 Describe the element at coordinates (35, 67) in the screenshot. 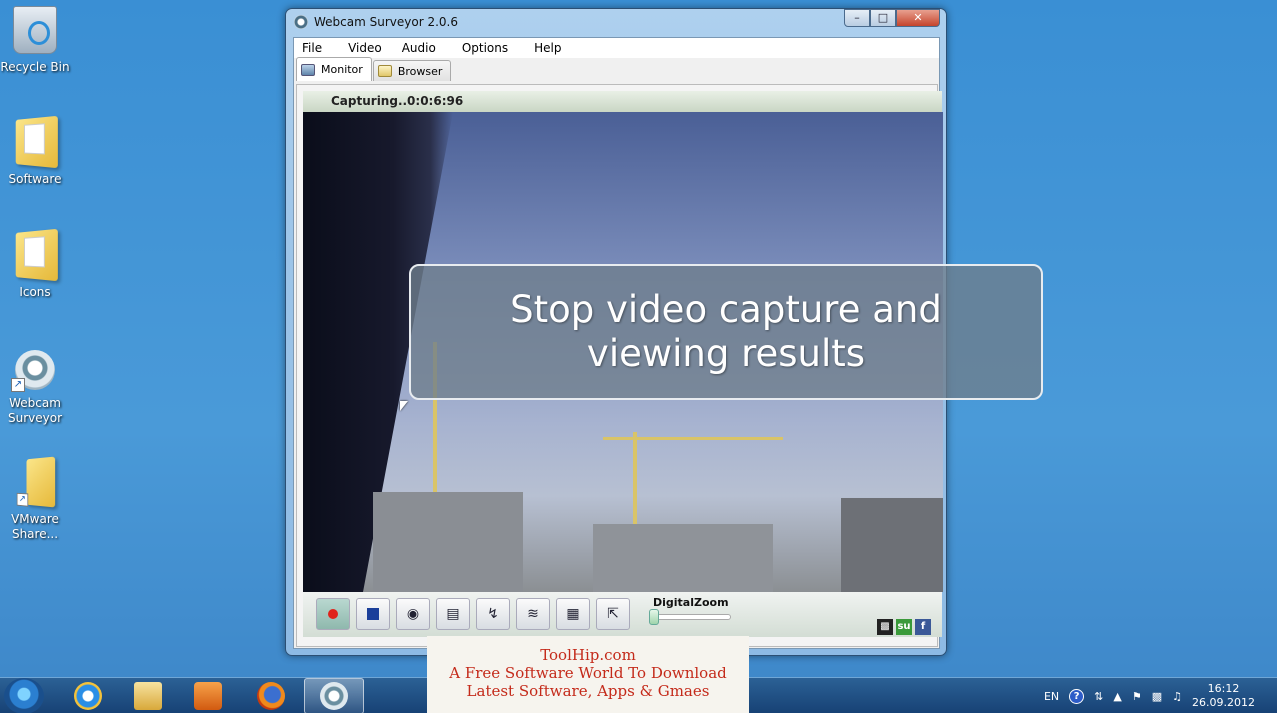

I see `desktop-icon-label: Recycle Bin` at that location.